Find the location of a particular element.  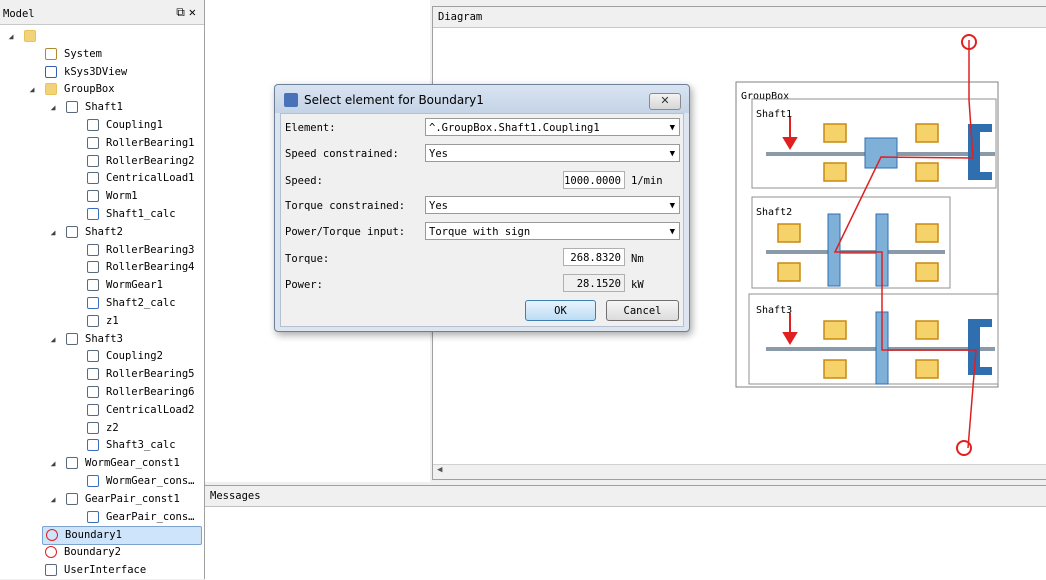

tree-item-label: z1 is located at coordinates (112, 320).